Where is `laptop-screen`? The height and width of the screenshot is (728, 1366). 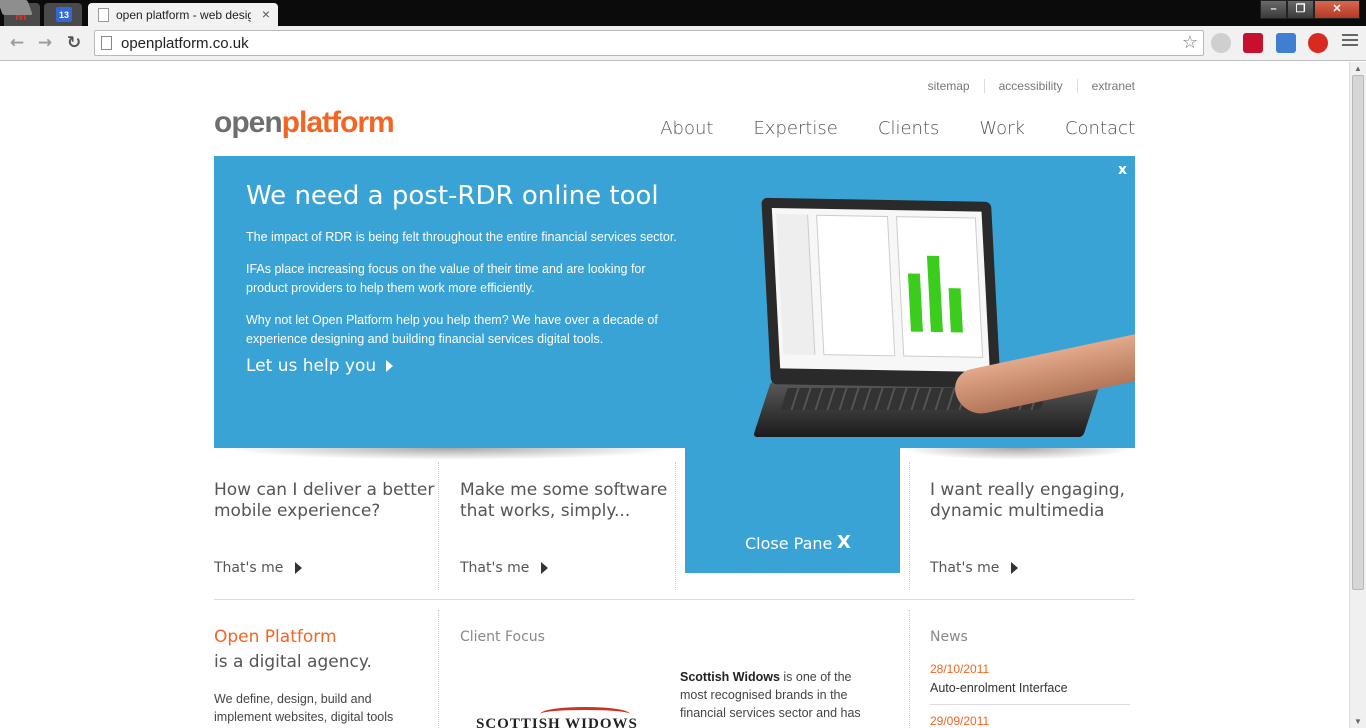 laptop-screen is located at coordinates (880, 290).